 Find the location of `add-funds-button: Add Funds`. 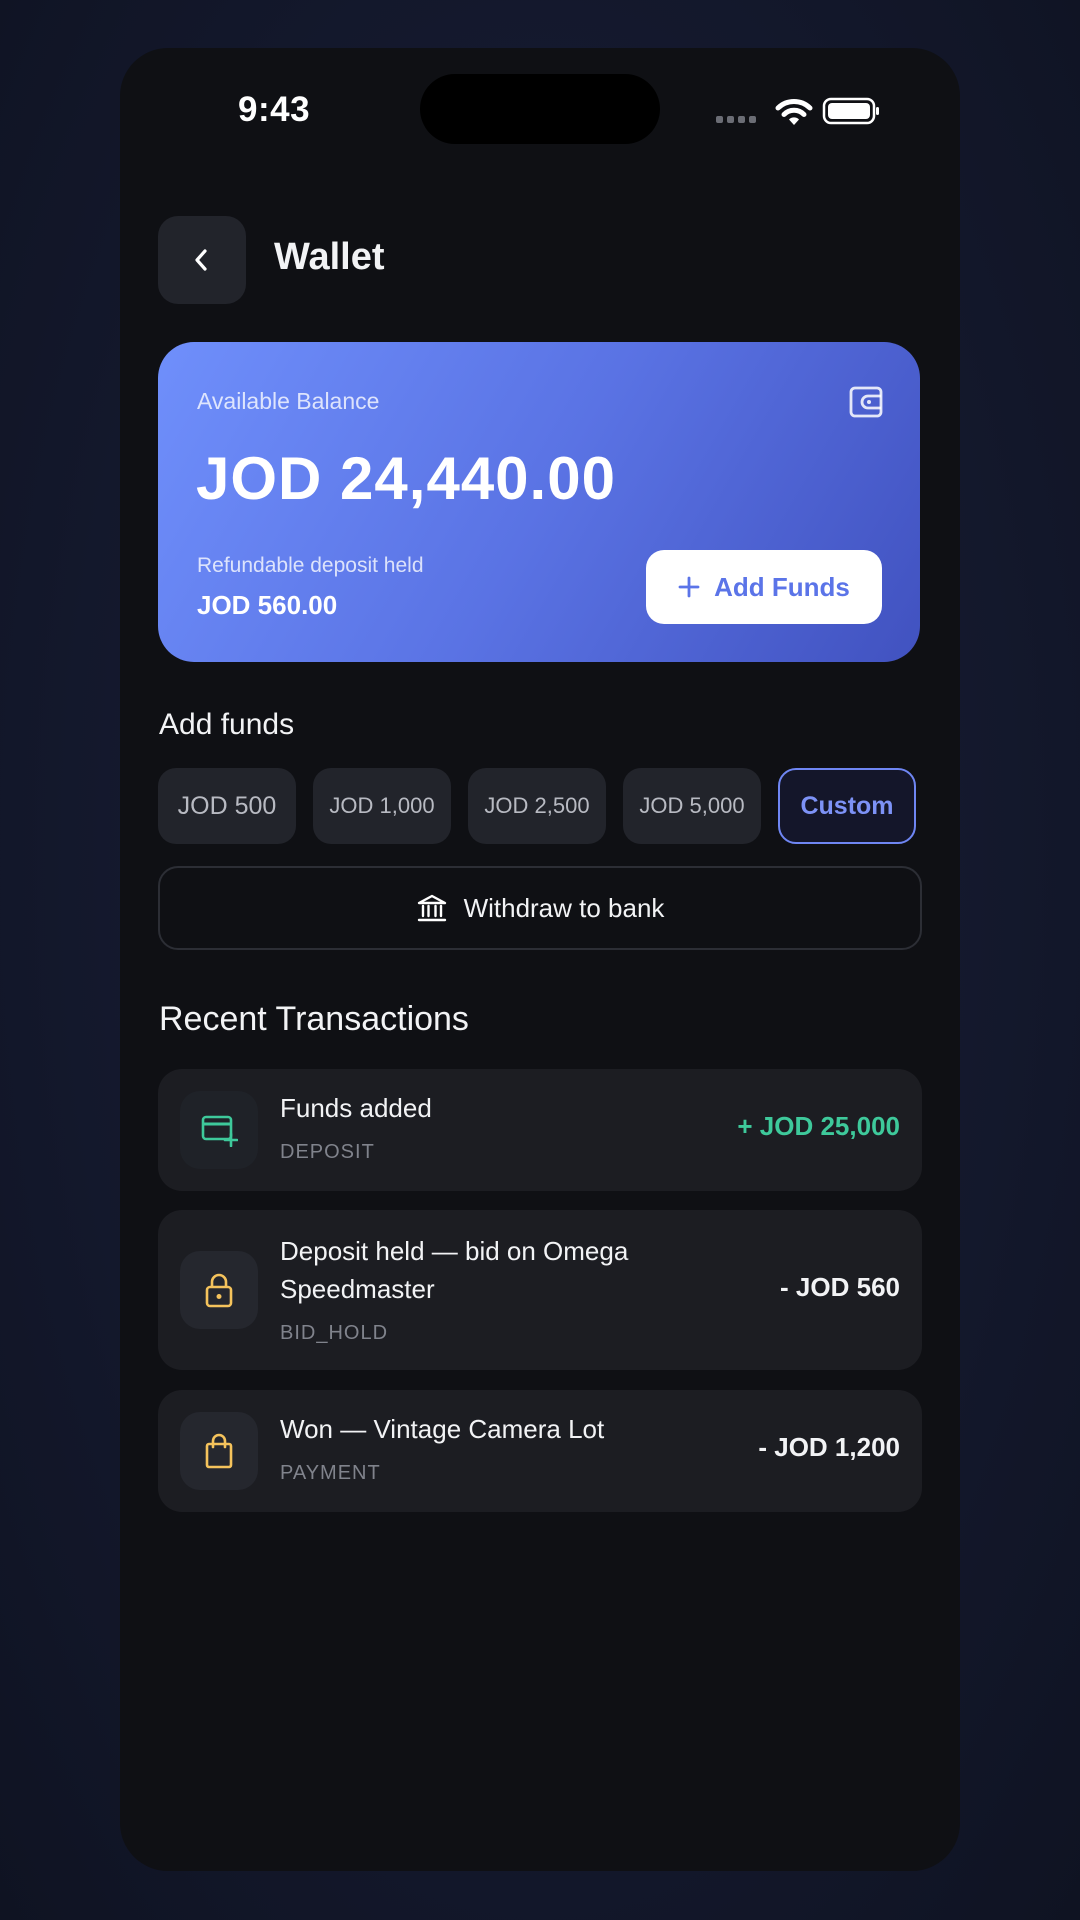

add-funds-button: Add Funds is located at coordinates (764, 587).